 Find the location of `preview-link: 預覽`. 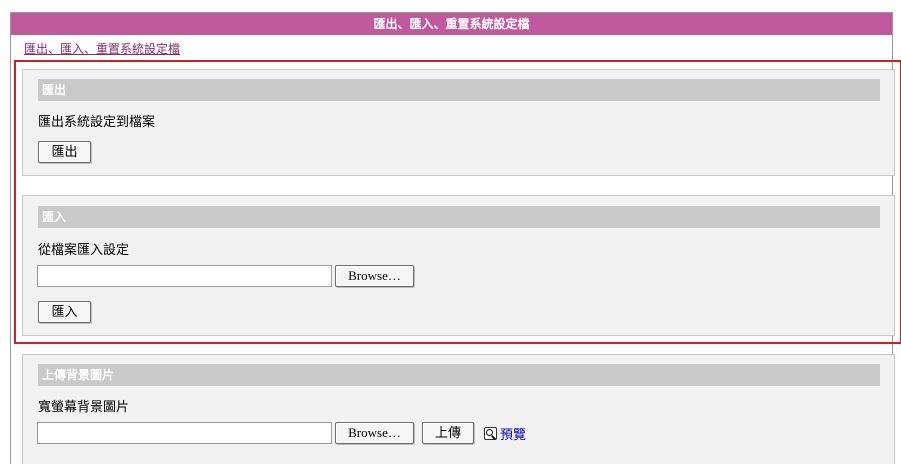

preview-link: 預覽 is located at coordinates (505, 433).